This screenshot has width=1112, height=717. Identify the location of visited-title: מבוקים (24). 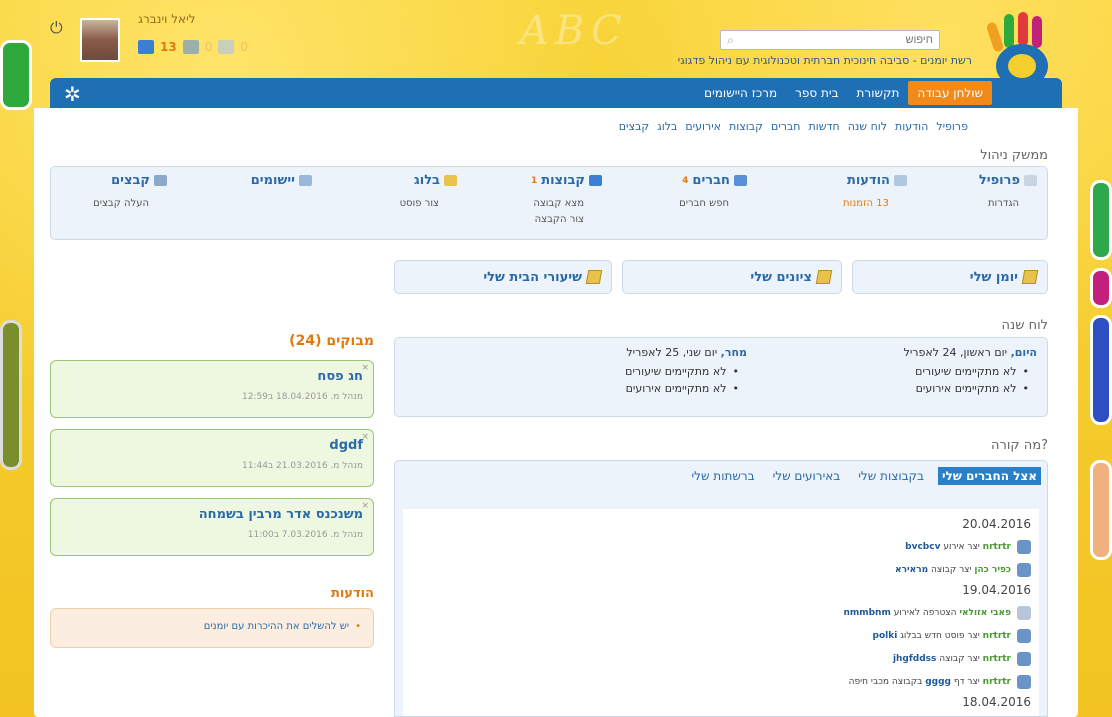
(331, 341).